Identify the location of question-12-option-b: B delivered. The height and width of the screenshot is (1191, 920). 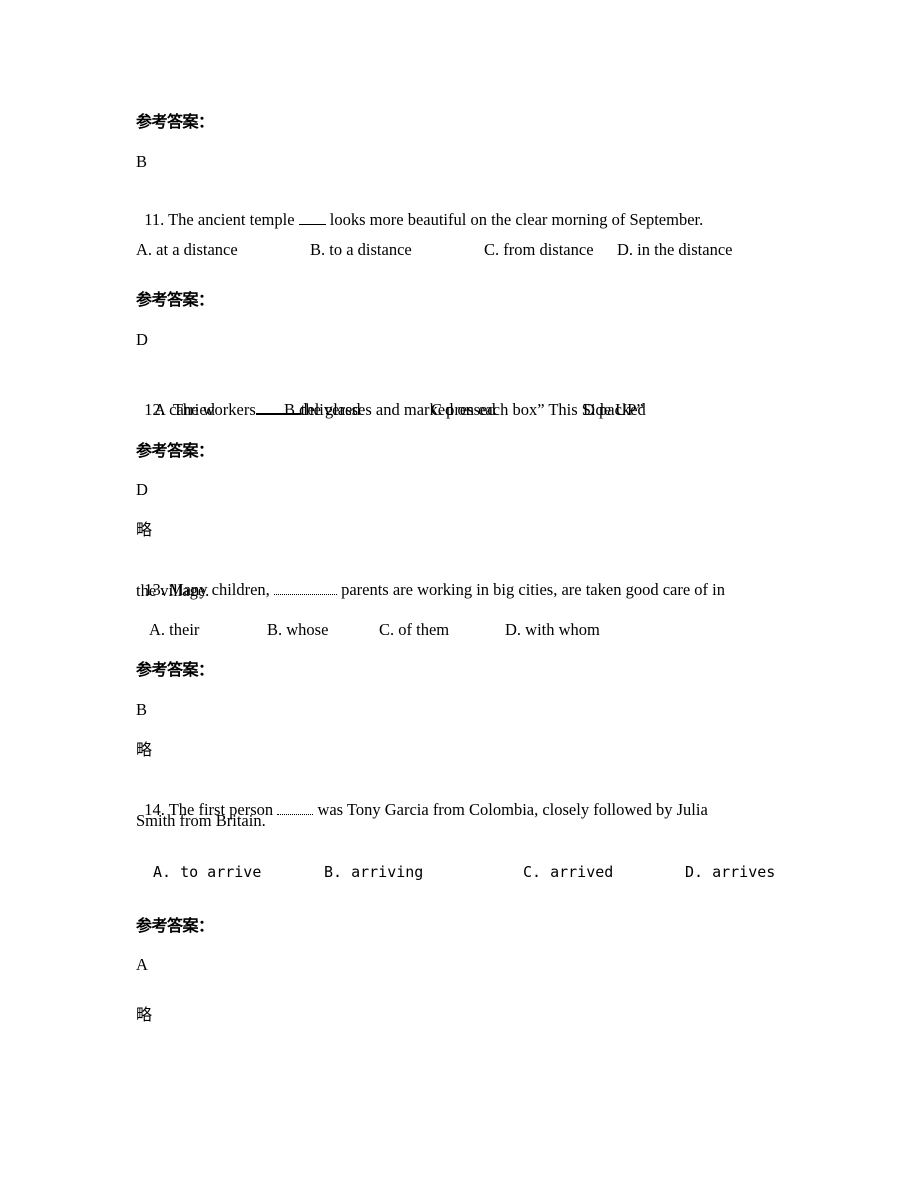
(322, 409).